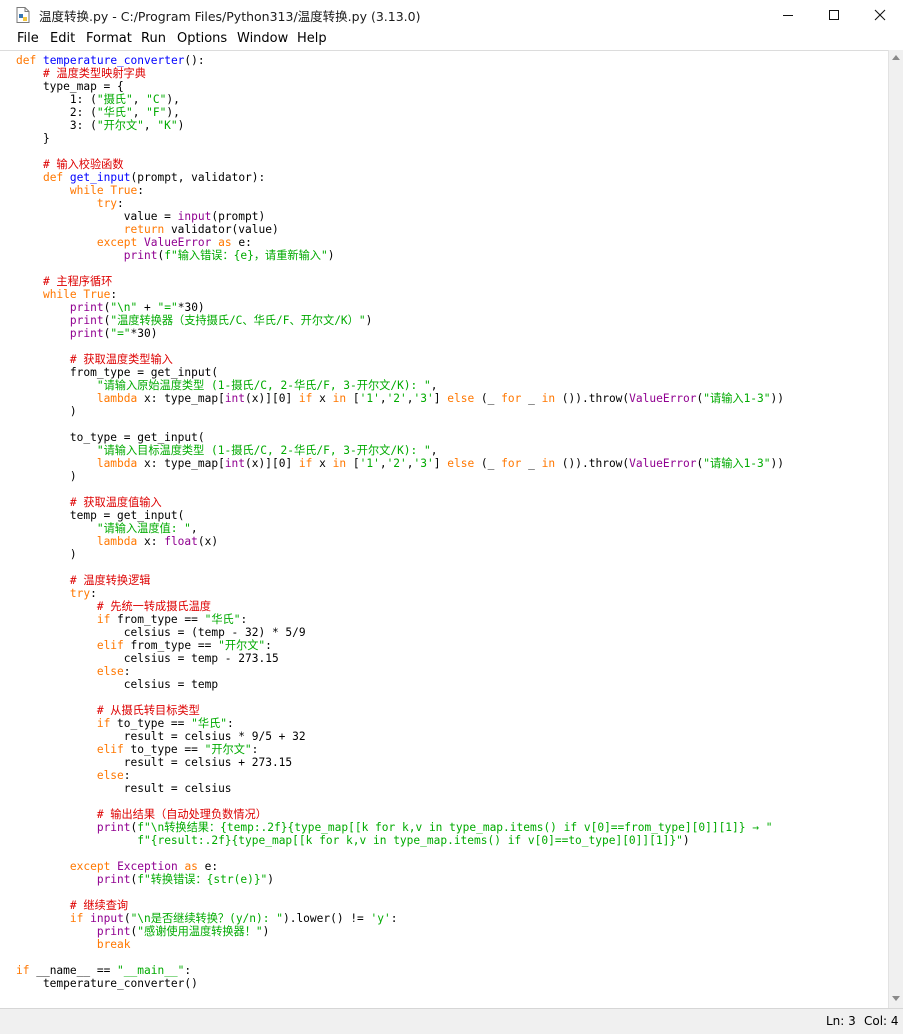 The image size is (903, 1034). Describe the element at coordinates (28, 38) in the screenshot. I see `menu-file: File` at that location.